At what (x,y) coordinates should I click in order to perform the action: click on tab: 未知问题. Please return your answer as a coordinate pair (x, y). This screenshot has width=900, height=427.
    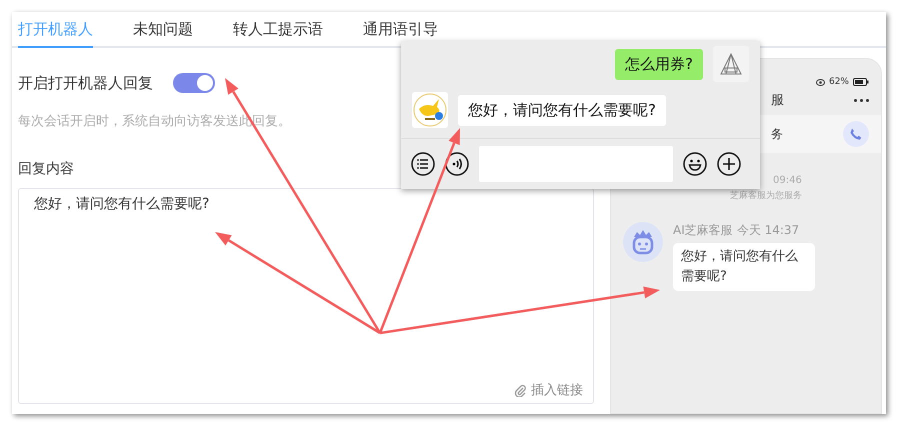
    Looking at the image, I should click on (163, 30).